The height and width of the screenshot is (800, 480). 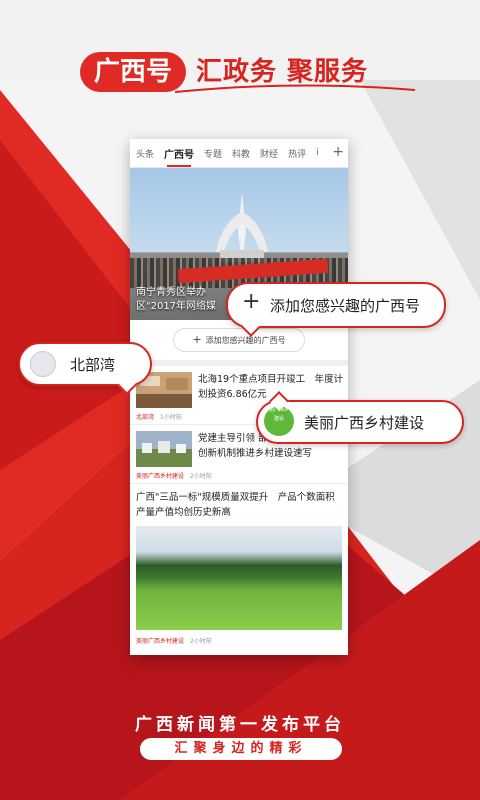 I want to click on beibuwan-label: 北部湾, so click(x=93, y=365).